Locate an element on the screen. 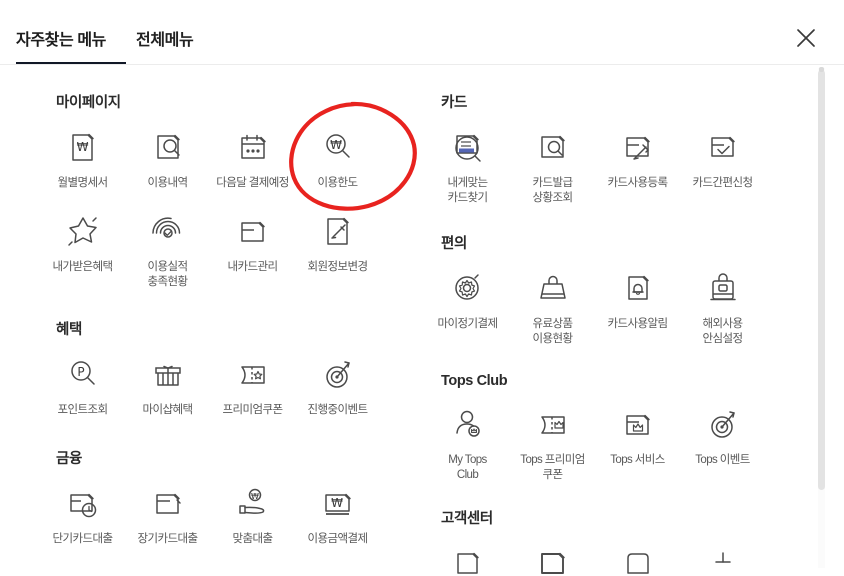 Image resolution: width=844 pixels, height=576 pixels. menu-item-card-issue-status: 카드발급 상황조회 is located at coordinates (552, 169).